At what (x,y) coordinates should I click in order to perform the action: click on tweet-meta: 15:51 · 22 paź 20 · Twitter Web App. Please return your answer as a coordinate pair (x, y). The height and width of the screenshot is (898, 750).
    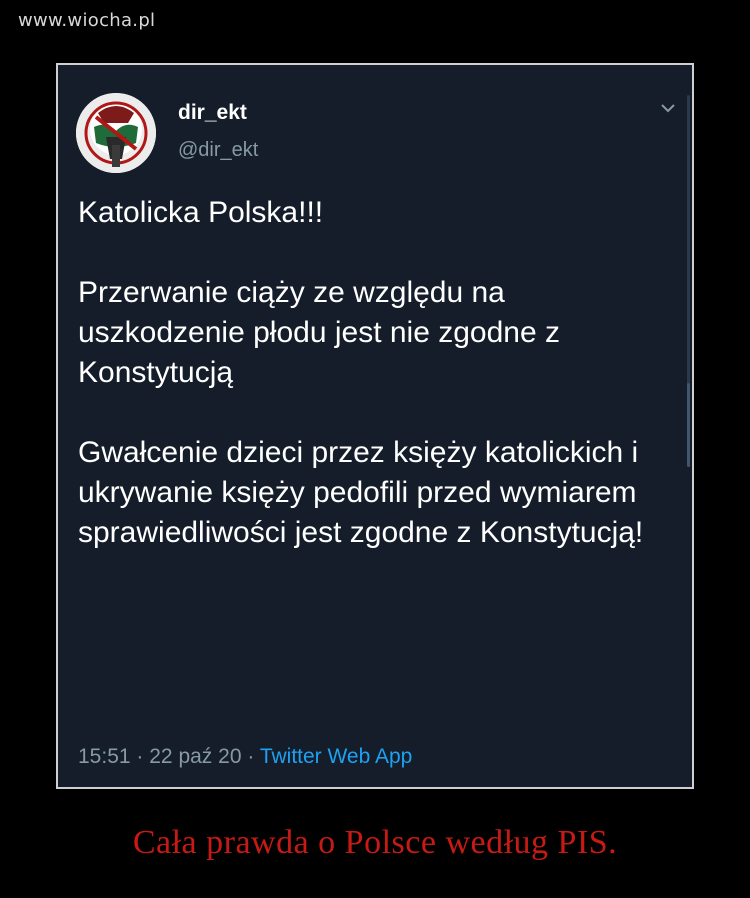
    Looking at the image, I should click on (245, 757).